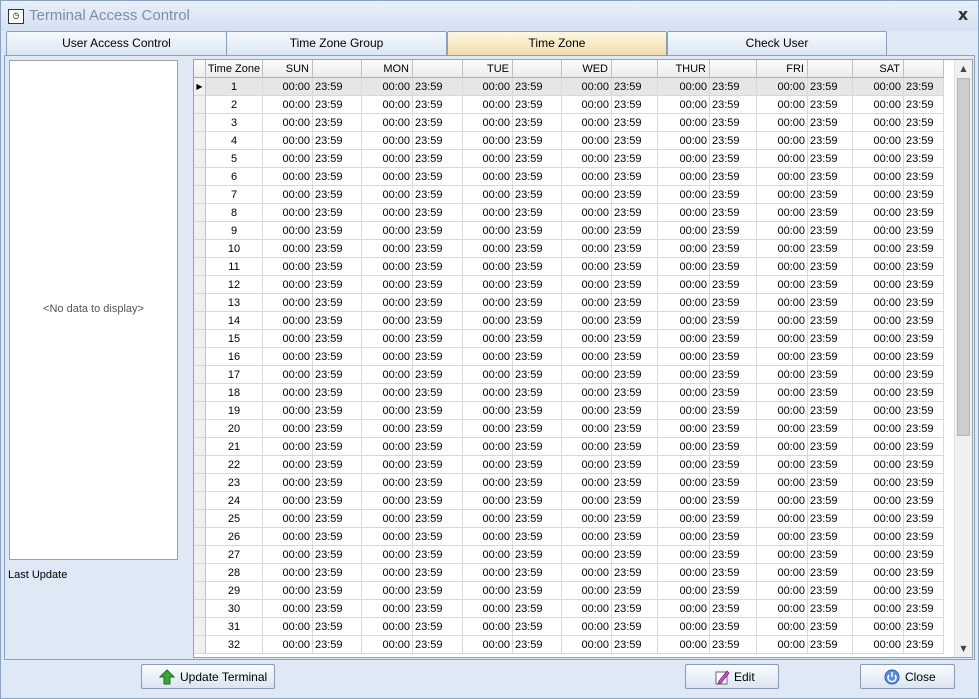 The height and width of the screenshot is (699, 979). I want to click on time-zone-id-cell: 27, so click(234, 555).